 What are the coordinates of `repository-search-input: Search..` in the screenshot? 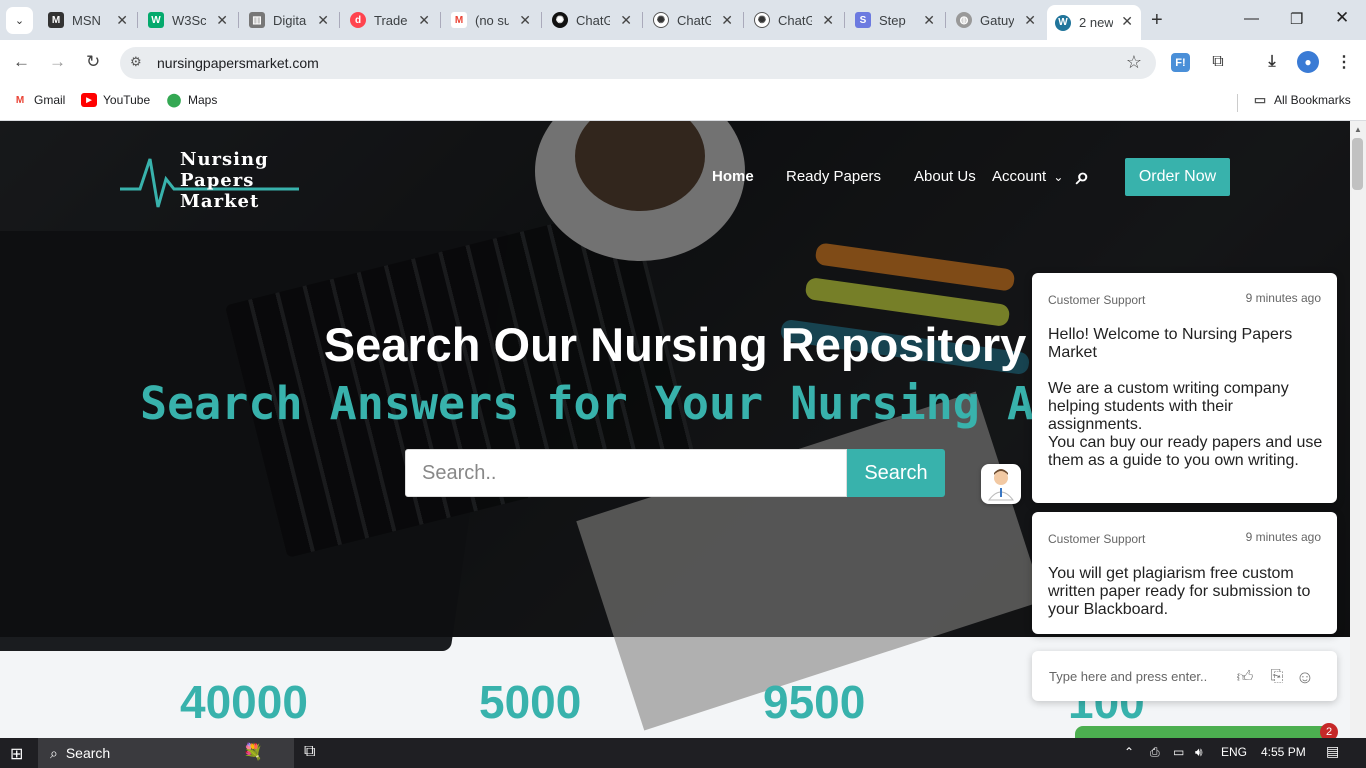 It's located at (626, 473).